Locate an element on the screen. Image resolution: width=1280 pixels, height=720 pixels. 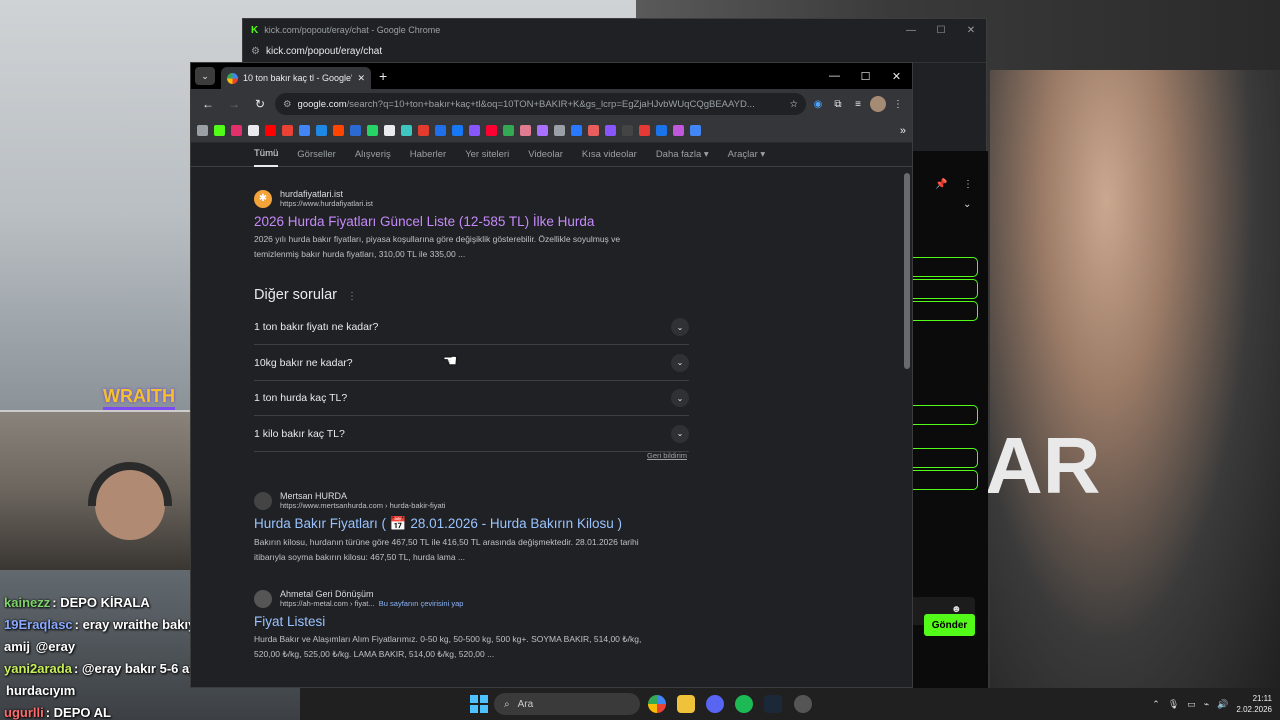
menu-icon: ⋮ is located at coordinates (898, 104).